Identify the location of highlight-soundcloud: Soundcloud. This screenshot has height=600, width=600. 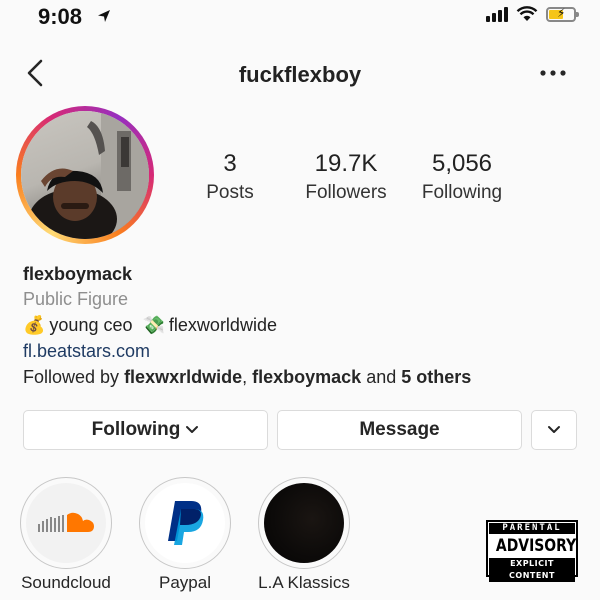
(66, 535).